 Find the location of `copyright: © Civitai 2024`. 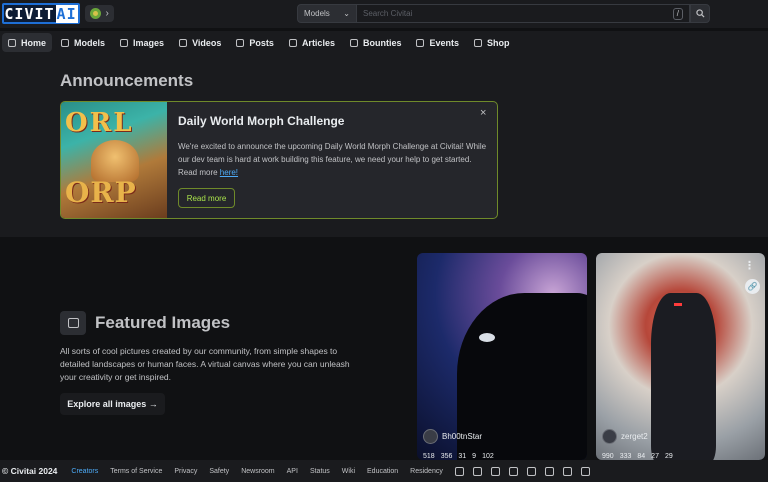

copyright: © Civitai 2024 is located at coordinates (30, 471).